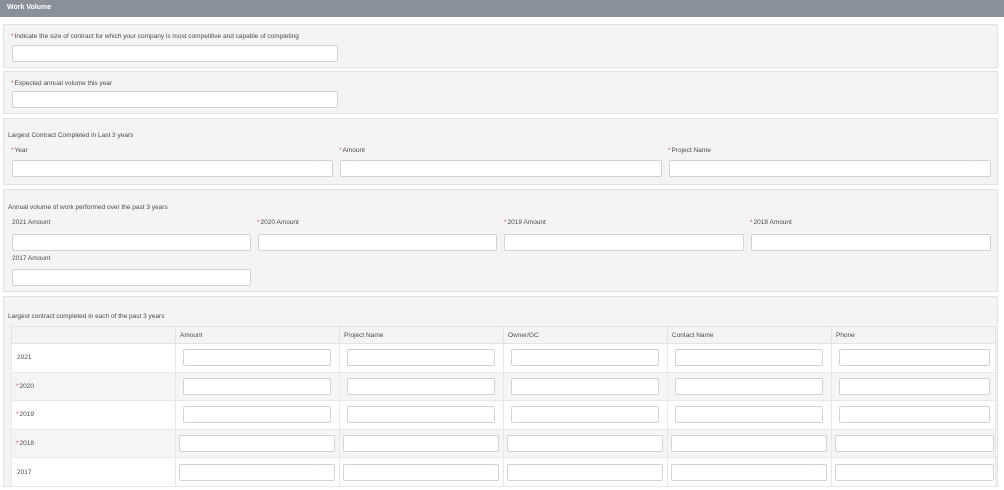 The image size is (1004, 490). I want to click on amount-2018-input, so click(871, 242).